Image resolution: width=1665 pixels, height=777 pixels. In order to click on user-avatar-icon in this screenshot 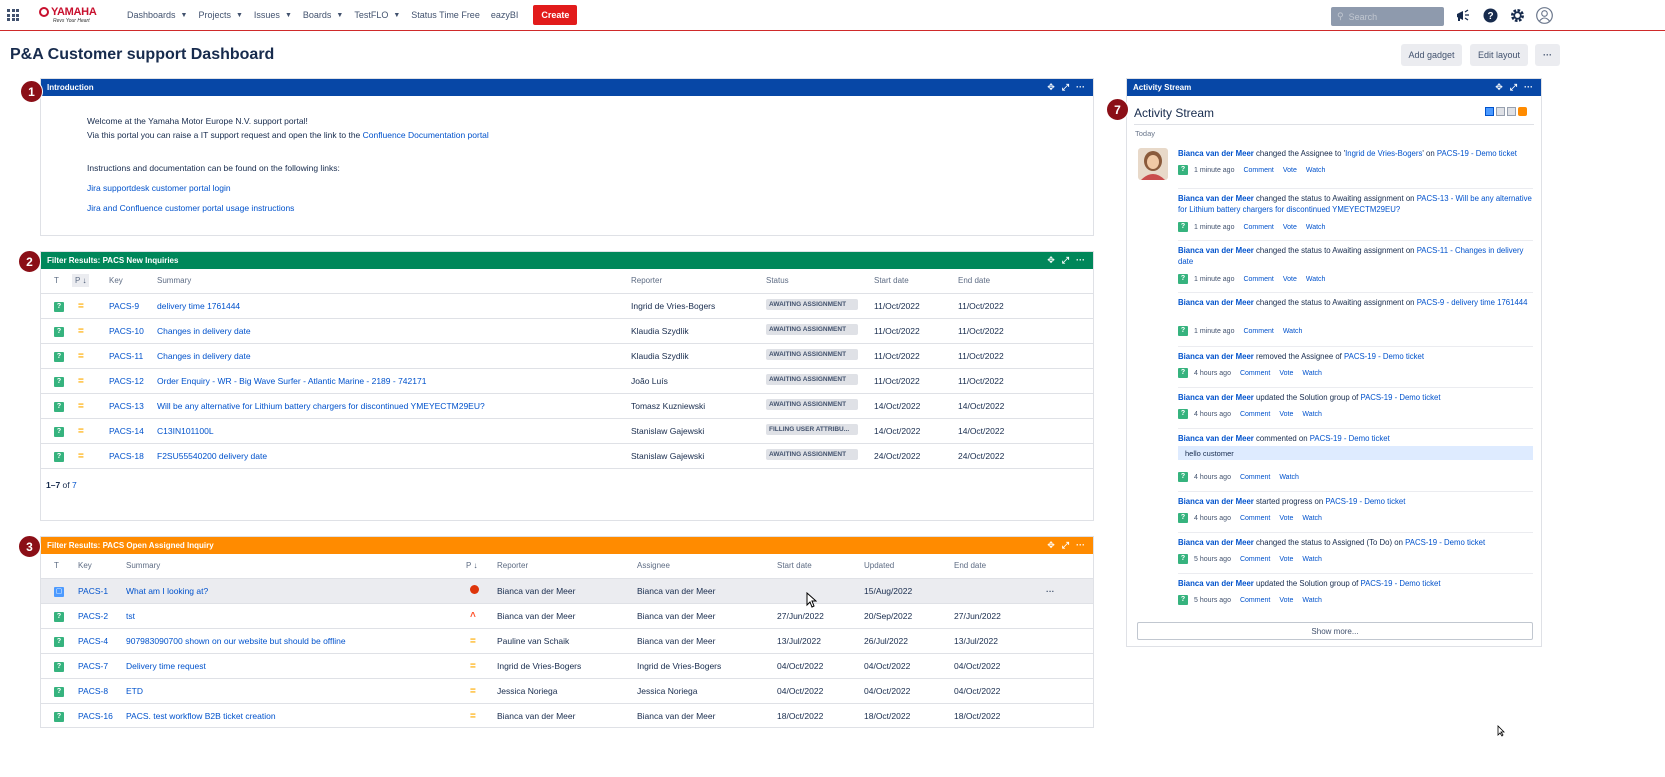, I will do `click(1544, 15)`.